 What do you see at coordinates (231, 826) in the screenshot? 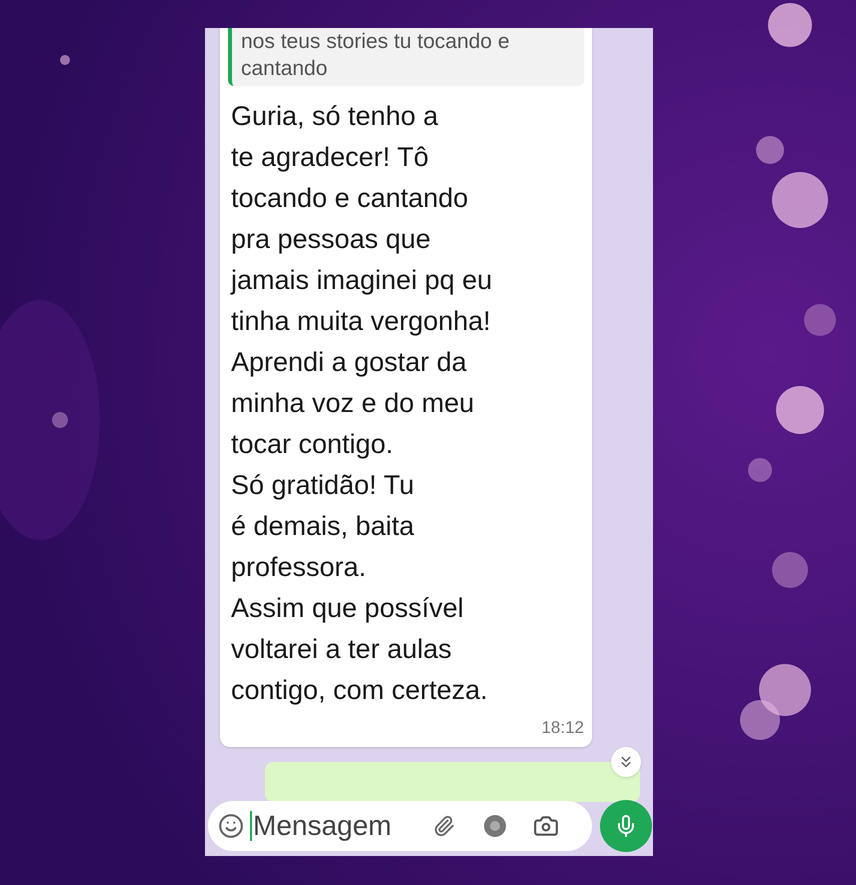
I see `emoji-icon` at bounding box center [231, 826].